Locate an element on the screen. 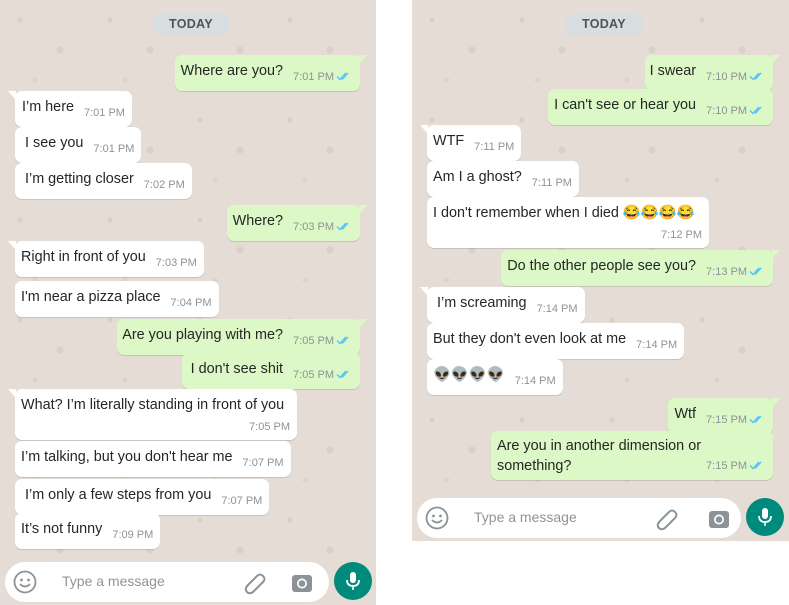 Image resolution: width=789 pixels, height=605 pixels. message-outgoing: Where? 7:03 PM is located at coordinates (297, 223).